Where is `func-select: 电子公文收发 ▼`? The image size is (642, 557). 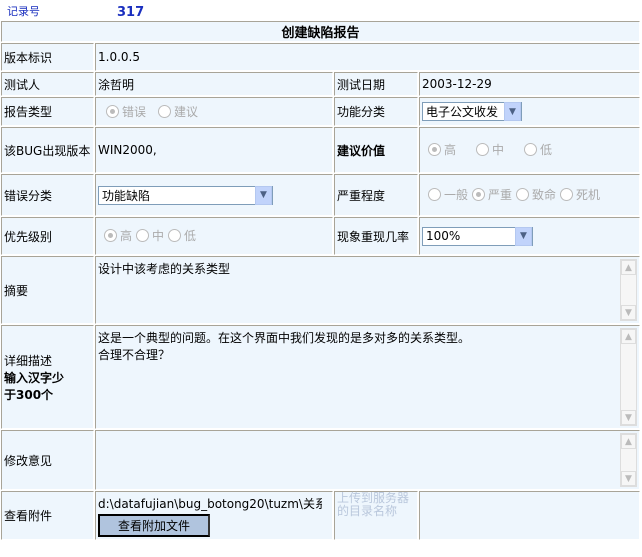
func-select: 电子公文收发 ▼ is located at coordinates (472, 111).